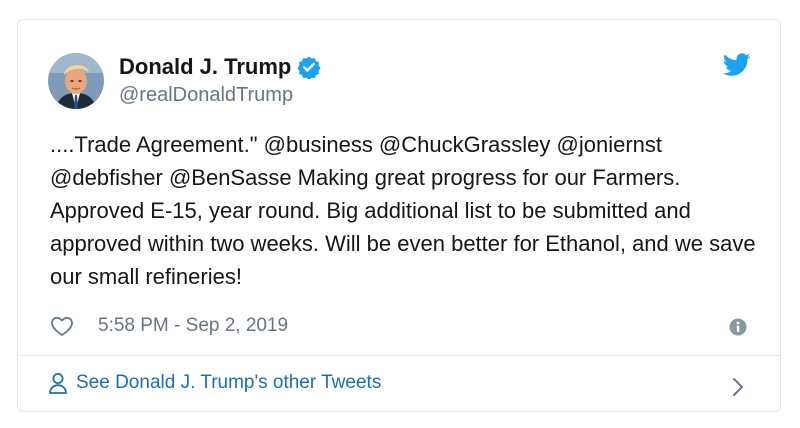  I want to click on footer-link-row: See Donald J. Trump's other Tweets, so click(214, 383).